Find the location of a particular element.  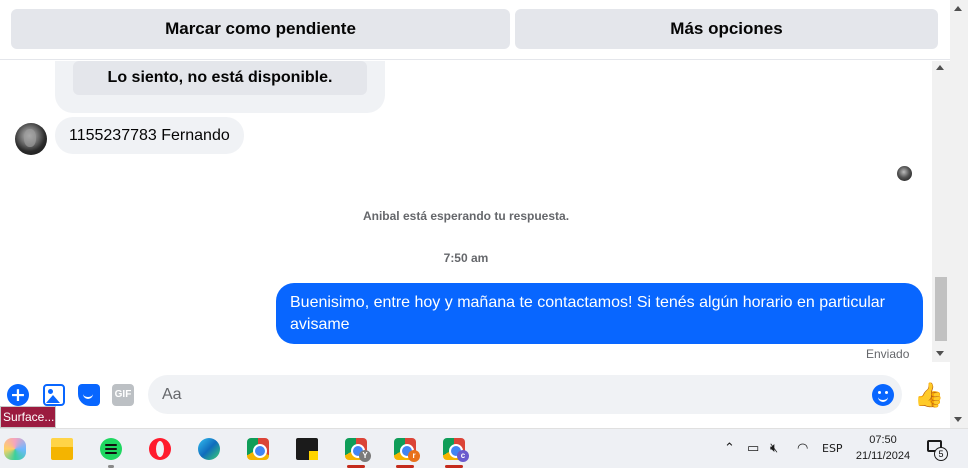

thread-scrollbar is located at coordinates (941, 211).